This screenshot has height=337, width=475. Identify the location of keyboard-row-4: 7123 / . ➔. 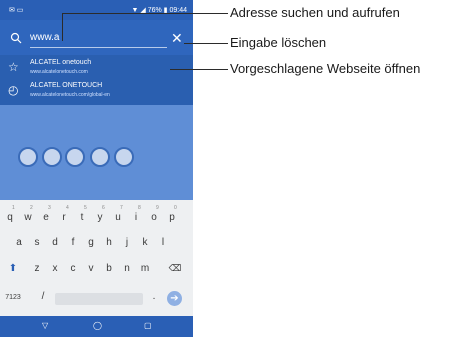
(96, 302).